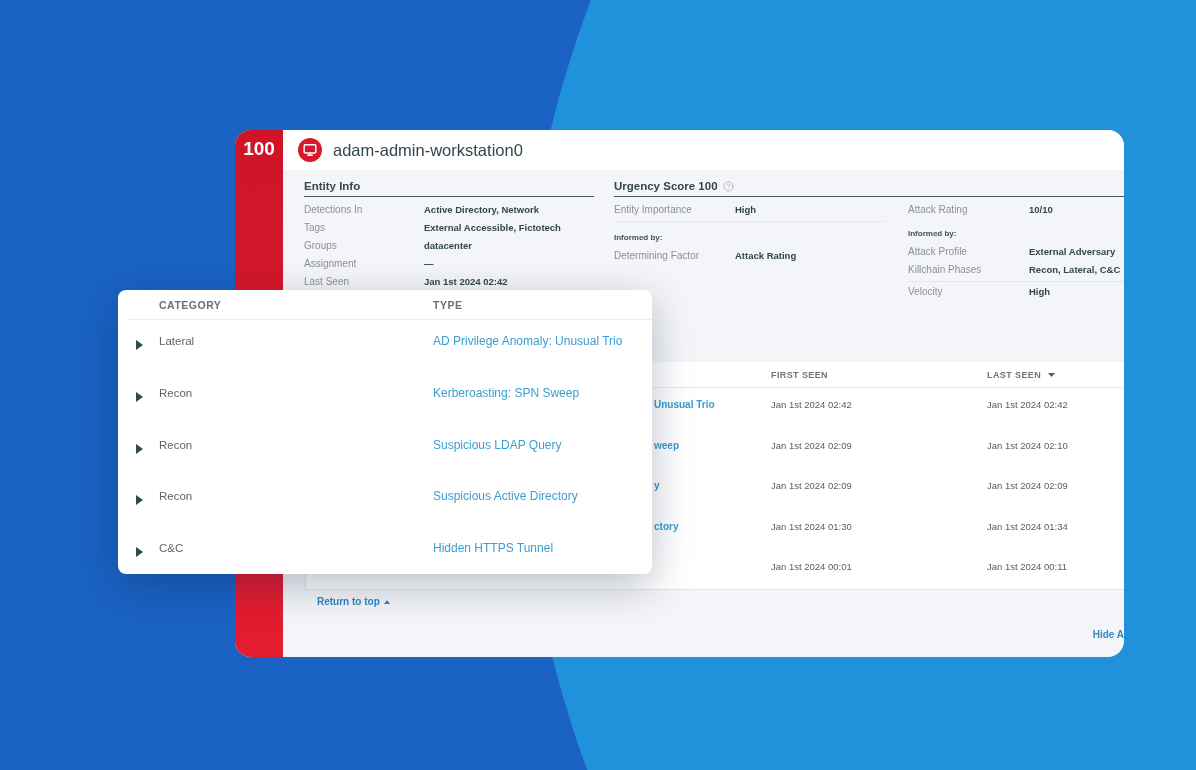  I want to click on field-label: Attack Profile, so click(937, 251).